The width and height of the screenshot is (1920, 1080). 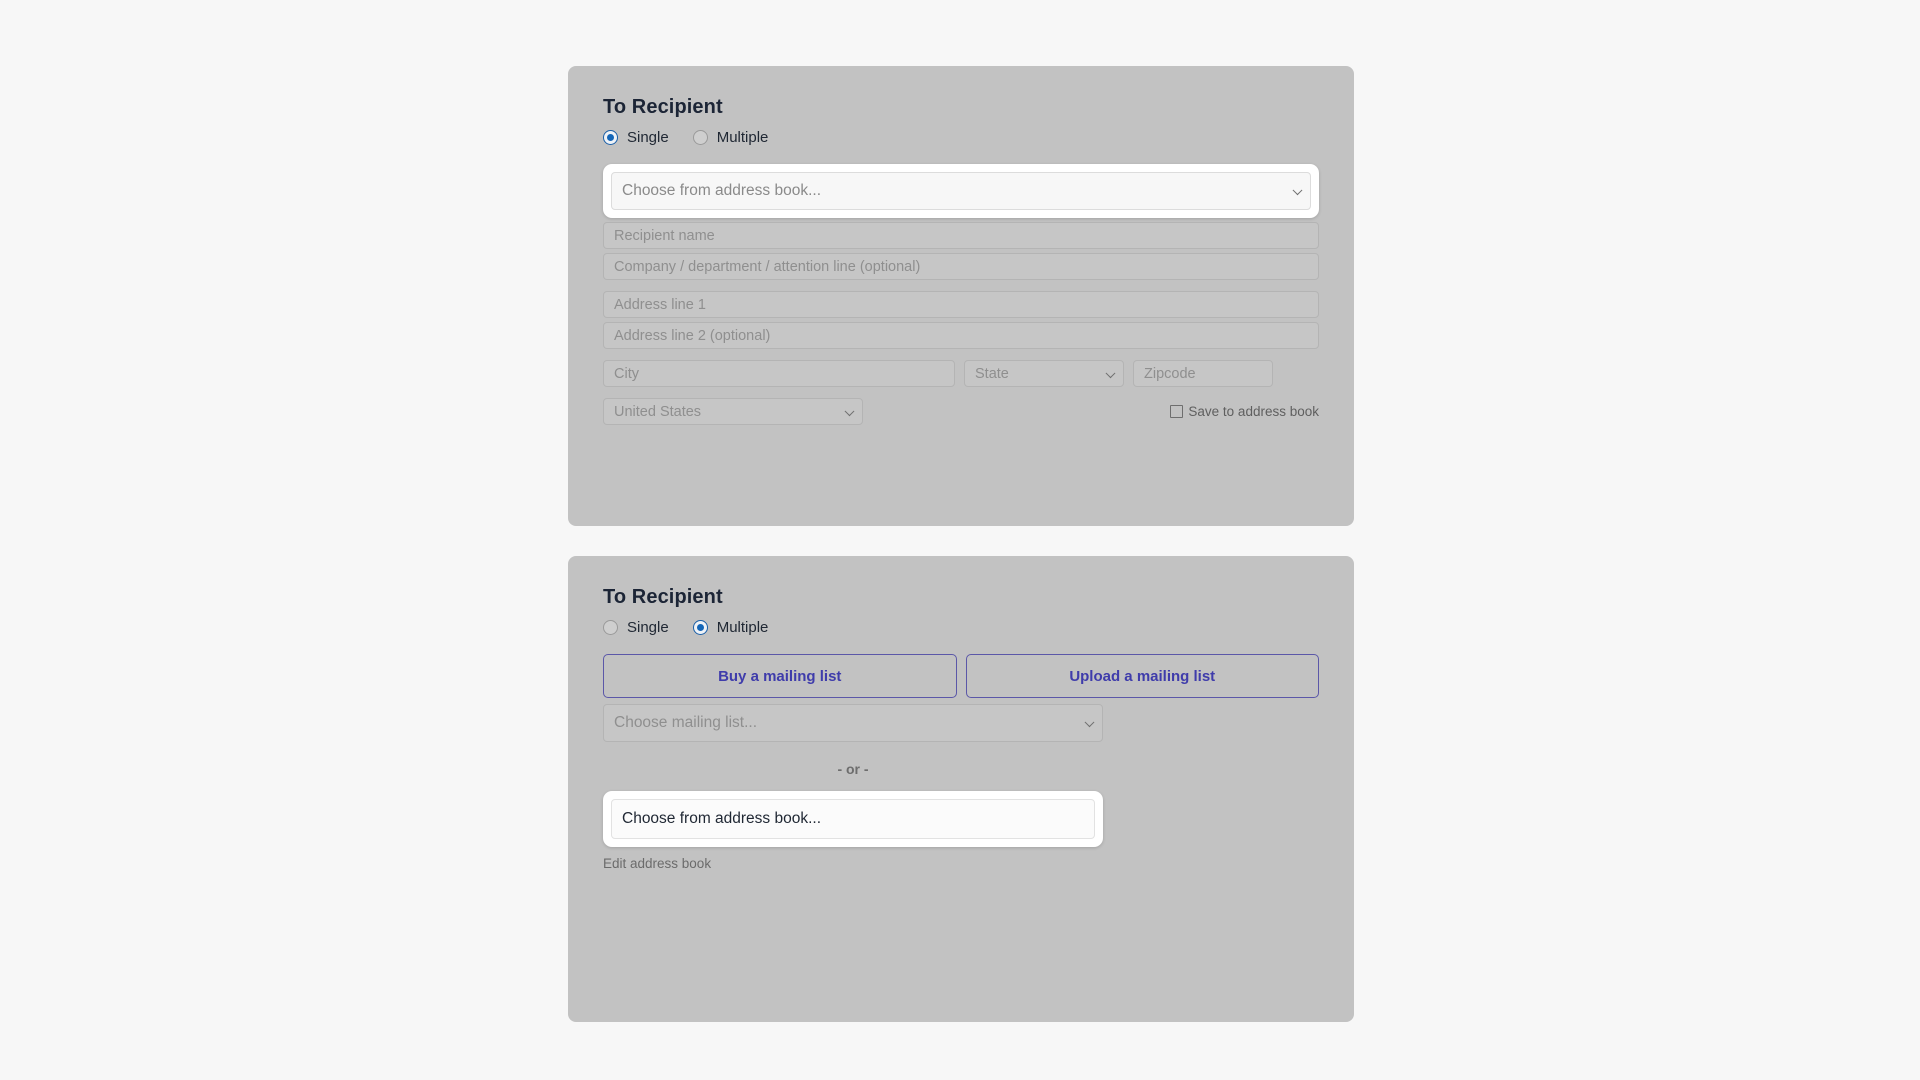 I want to click on edit-address-book-link: Edit address book, so click(x=657, y=863).